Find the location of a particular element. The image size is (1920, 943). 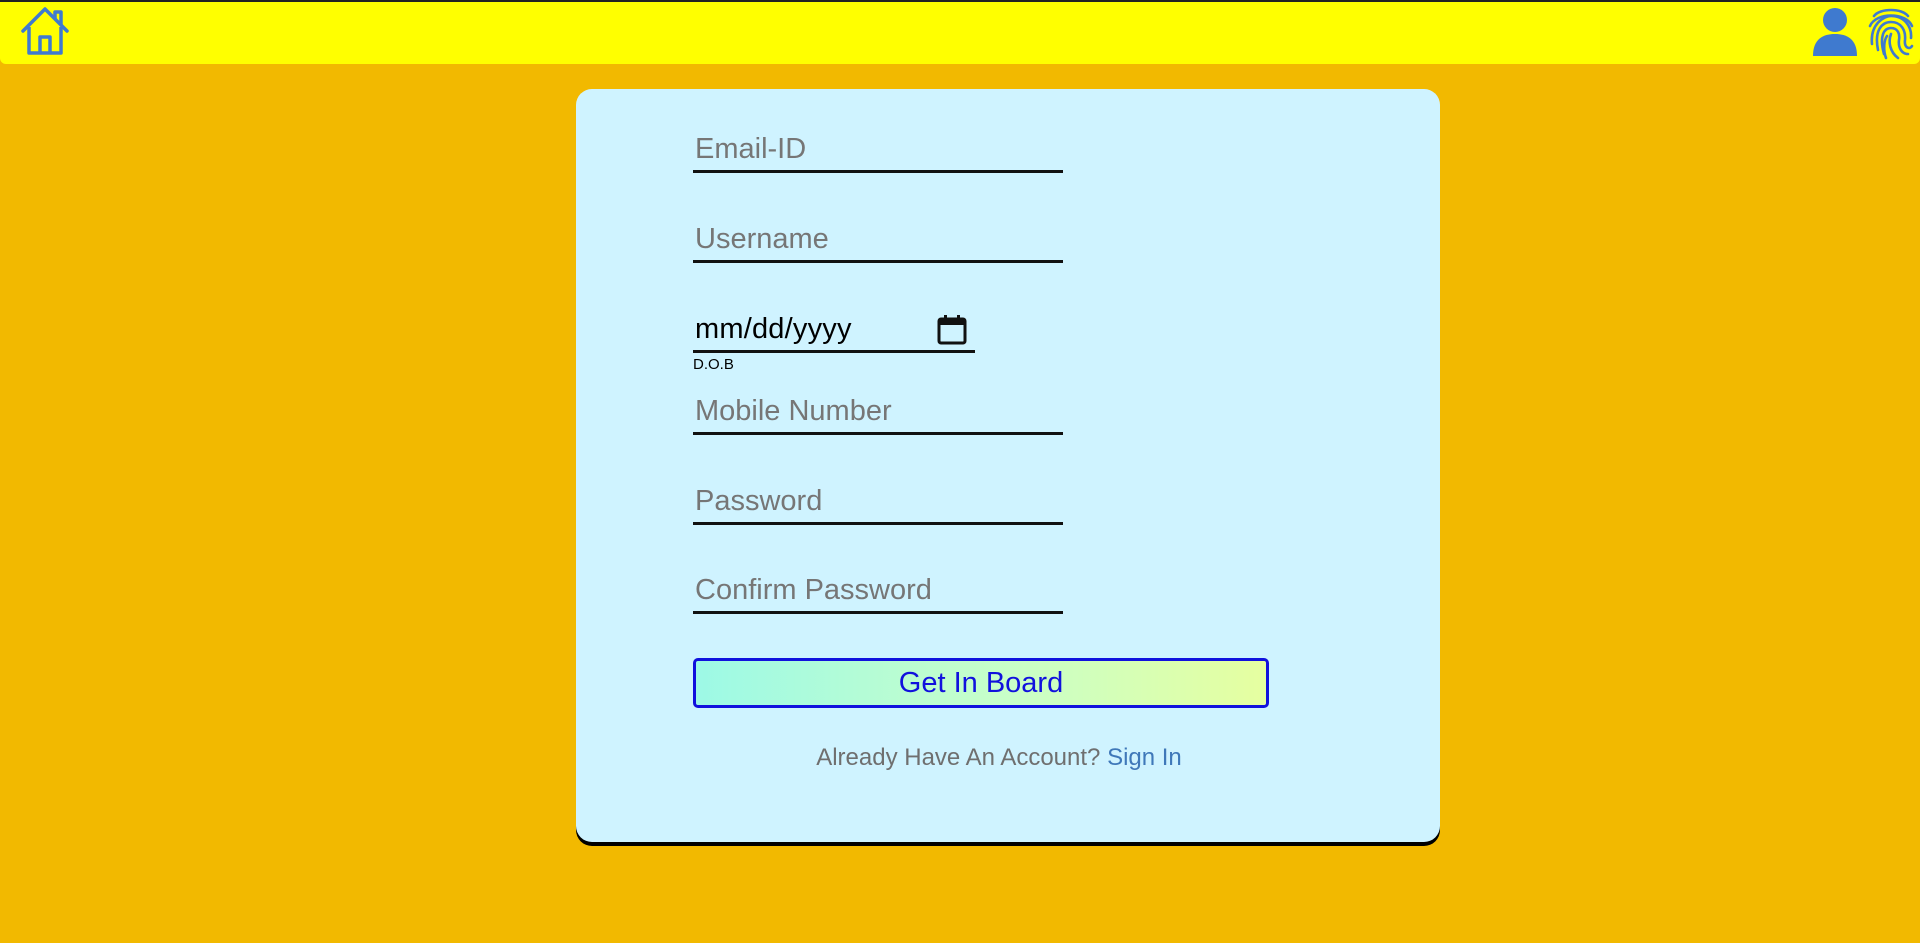

fingerprint-button is located at coordinates (1891, 32).